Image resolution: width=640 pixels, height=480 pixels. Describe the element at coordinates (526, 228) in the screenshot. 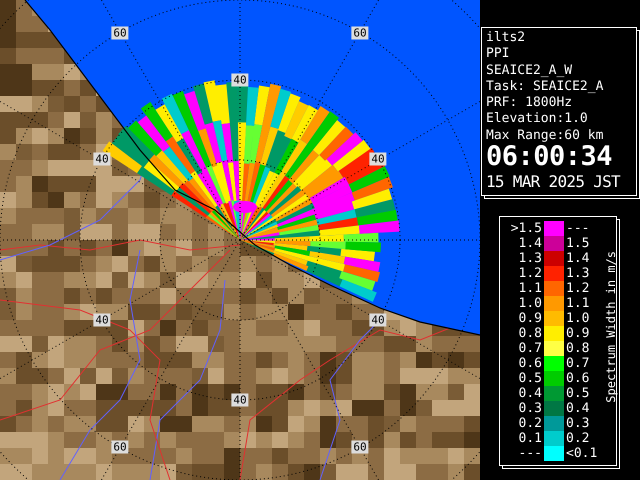

I see `legend-value: >1.5` at that location.